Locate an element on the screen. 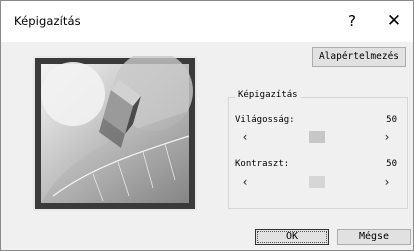 The image size is (414, 251). group-label: Képigazítás is located at coordinates (268, 95).